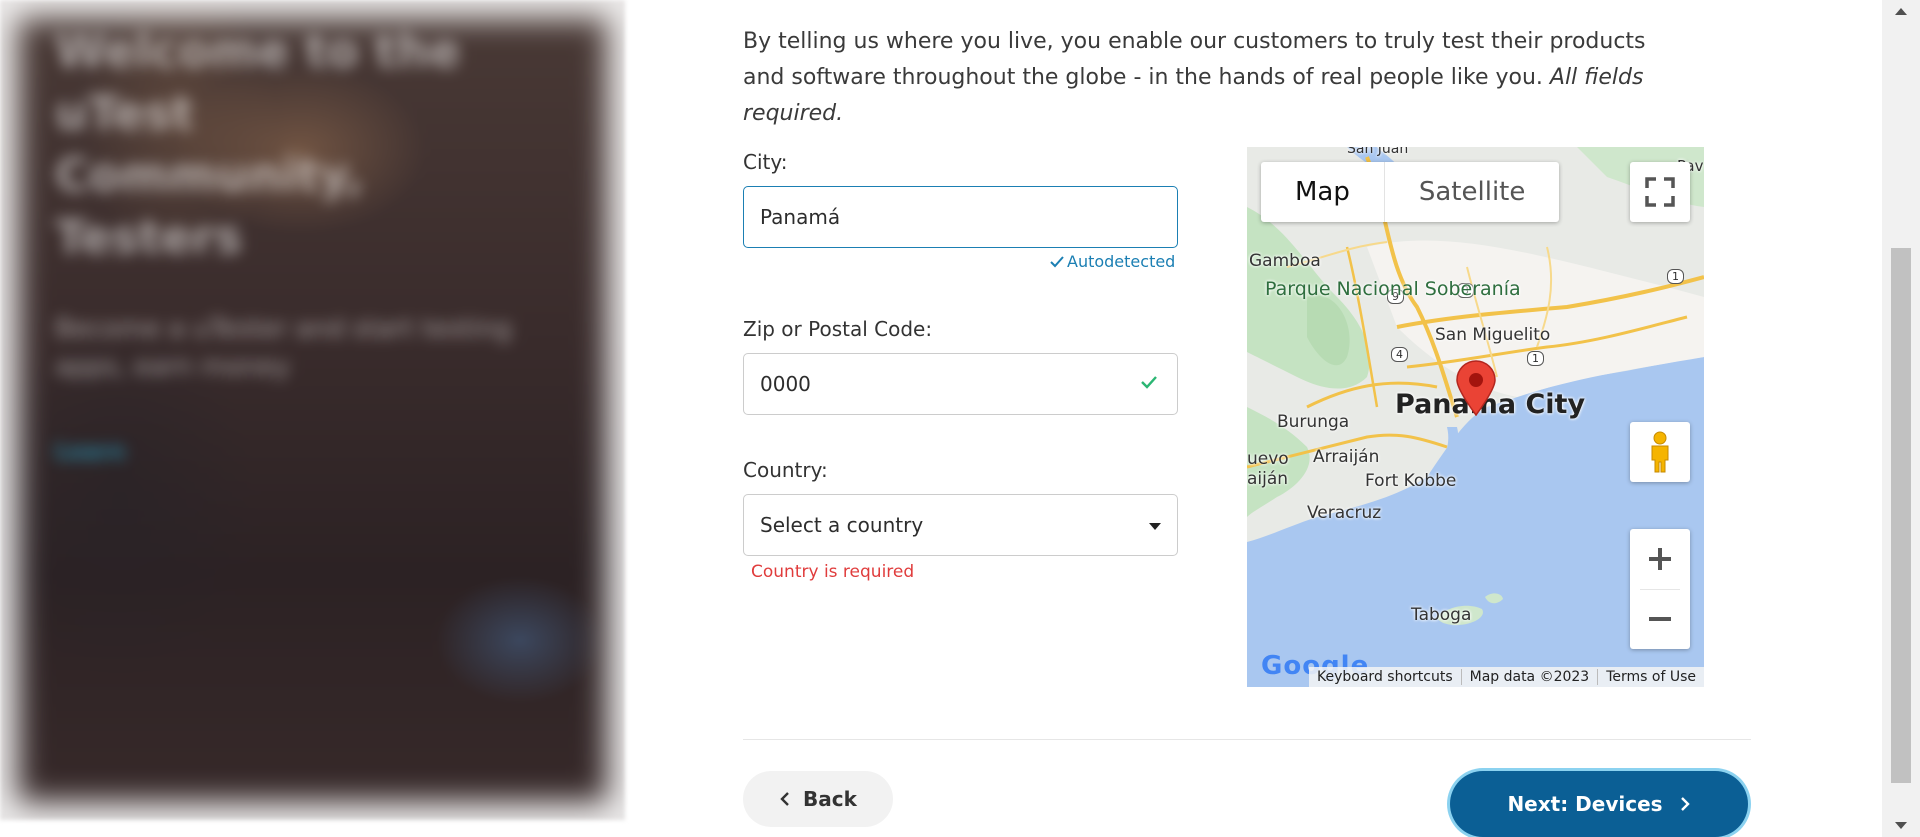  I want to click on map-label-taboga: Taboga, so click(1441, 615).